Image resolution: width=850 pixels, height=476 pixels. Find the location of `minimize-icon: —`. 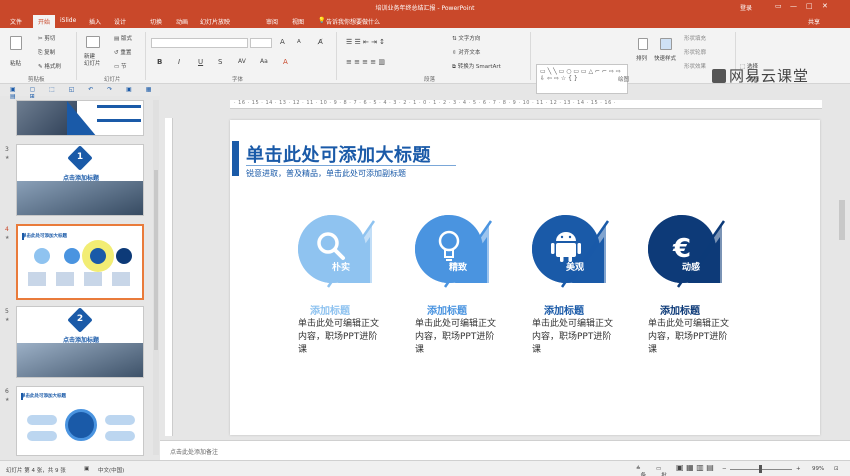

minimize-icon: — is located at coordinates (793, 6).